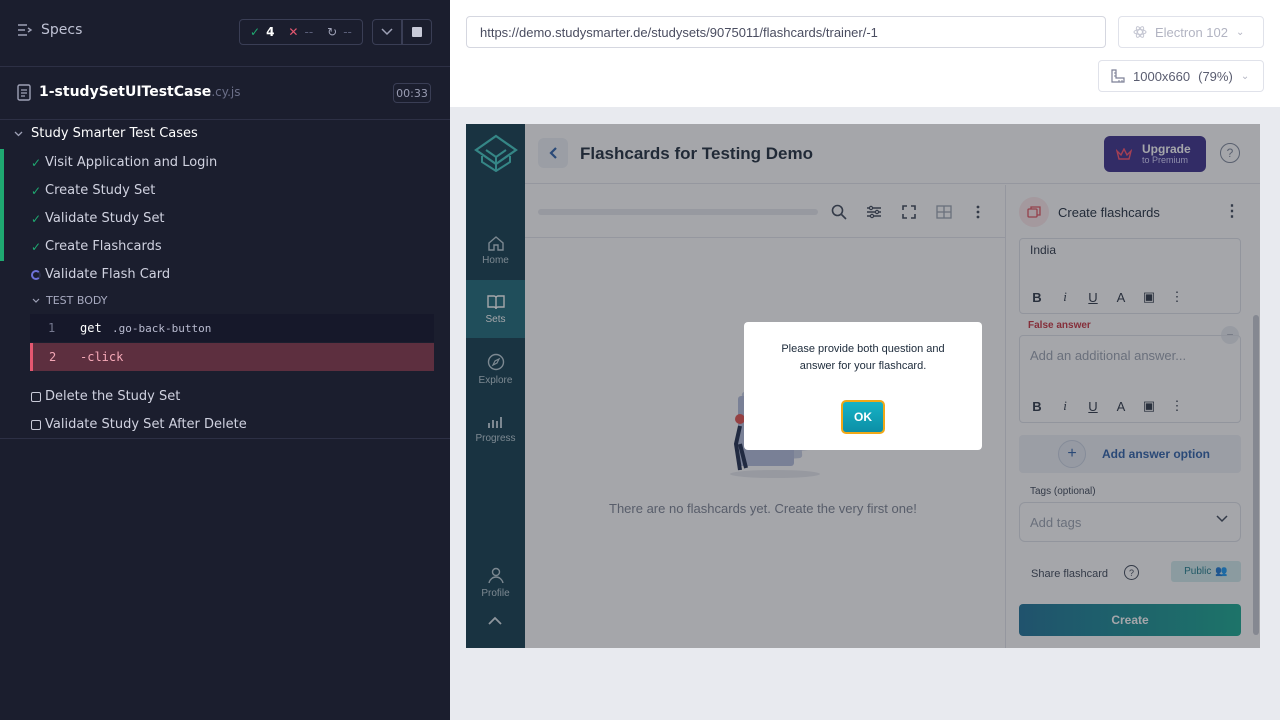  What do you see at coordinates (91, 328) in the screenshot?
I see `command-name: get` at bounding box center [91, 328].